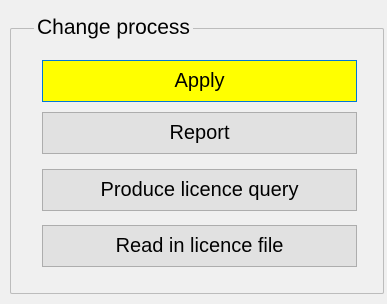 This screenshot has width=387, height=304. Describe the element at coordinates (199, 190) in the screenshot. I see `produce-licence-query-button: Produce licence query` at that location.